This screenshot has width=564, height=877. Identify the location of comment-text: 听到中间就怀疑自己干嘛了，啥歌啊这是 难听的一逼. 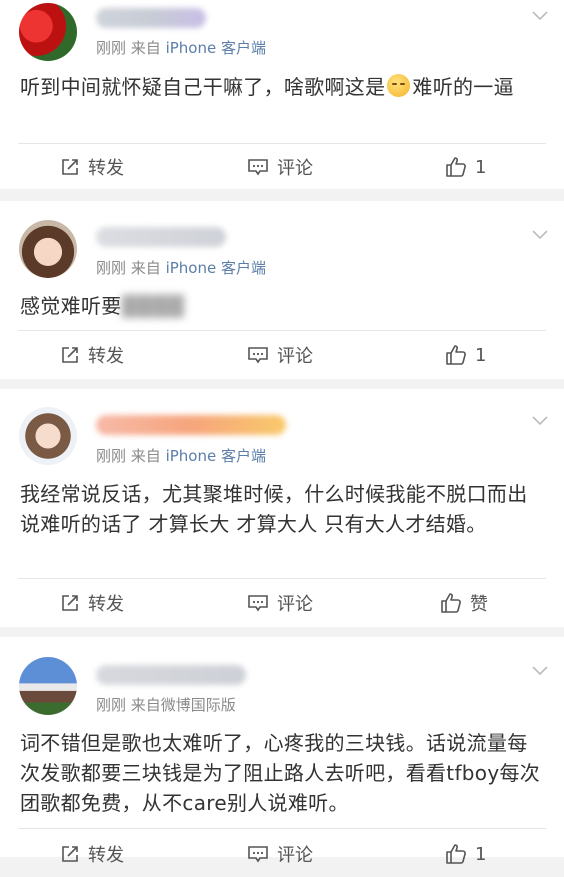
(283, 87).